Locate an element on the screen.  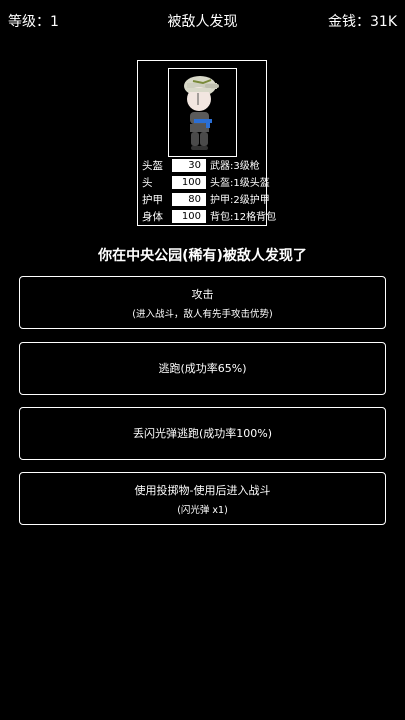
stat-value: 80 is located at coordinates (189, 199).